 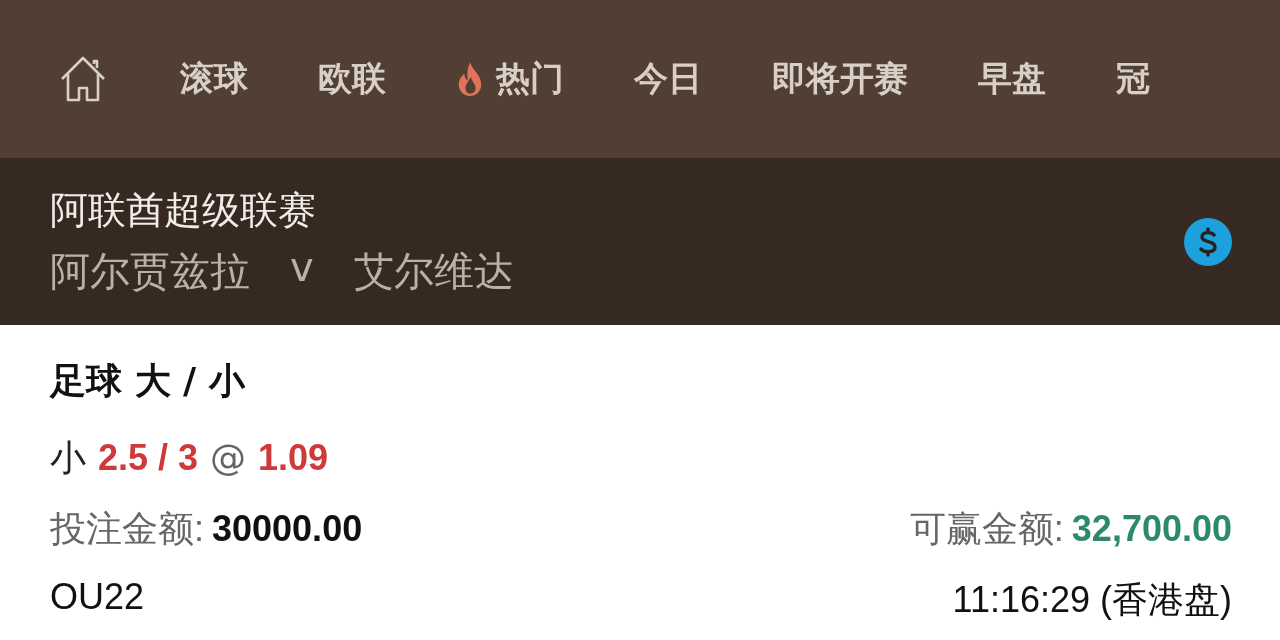 What do you see at coordinates (150, 271) in the screenshot?
I see `home-team: 阿尔贾兹拉` at bounding box center [150, 271].